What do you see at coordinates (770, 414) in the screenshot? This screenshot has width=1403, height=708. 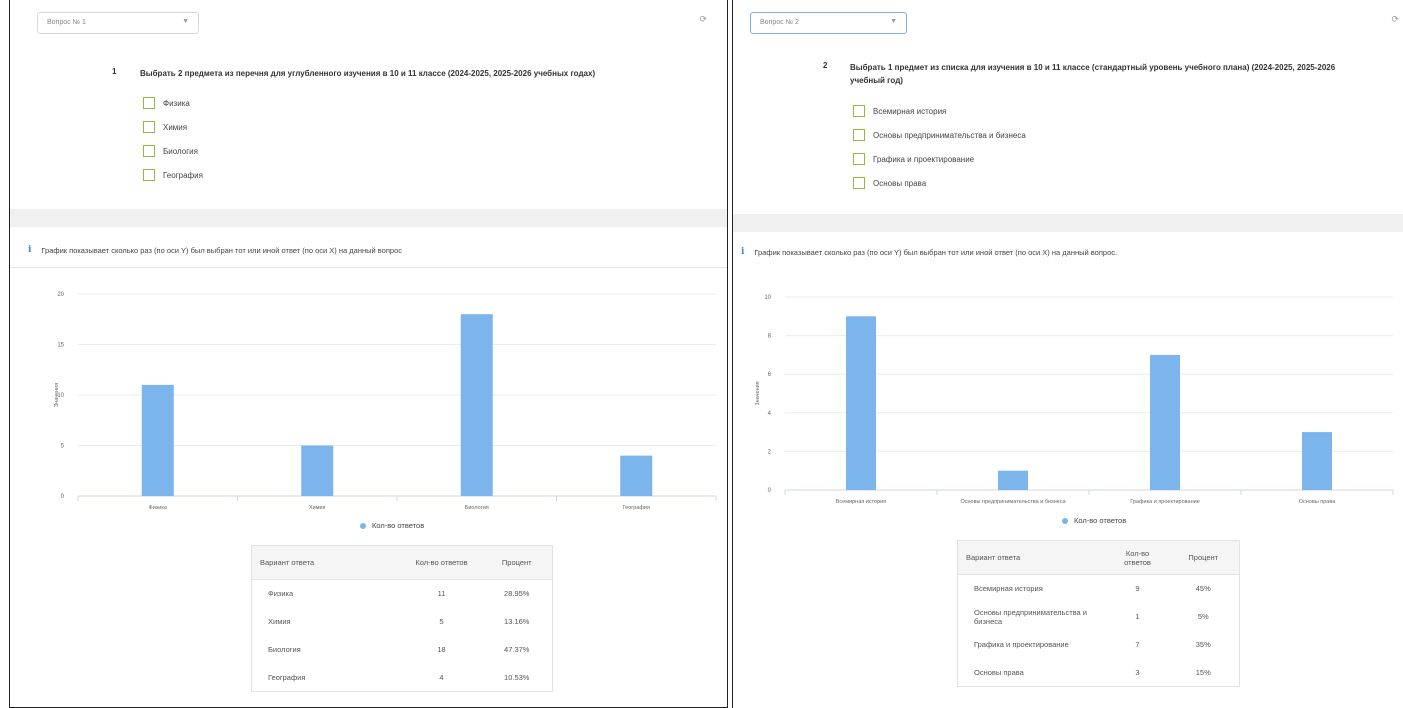 I see `y-tick-label: 4` at bounding box center [770, 414].